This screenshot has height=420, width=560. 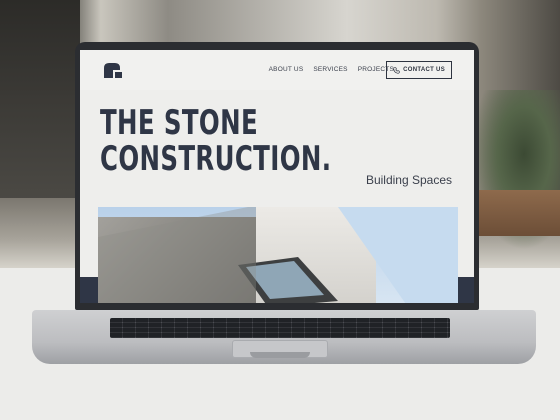 I want to click on hero-title: THE STONE CONSTRUCTION., so click(x=216, y=141).